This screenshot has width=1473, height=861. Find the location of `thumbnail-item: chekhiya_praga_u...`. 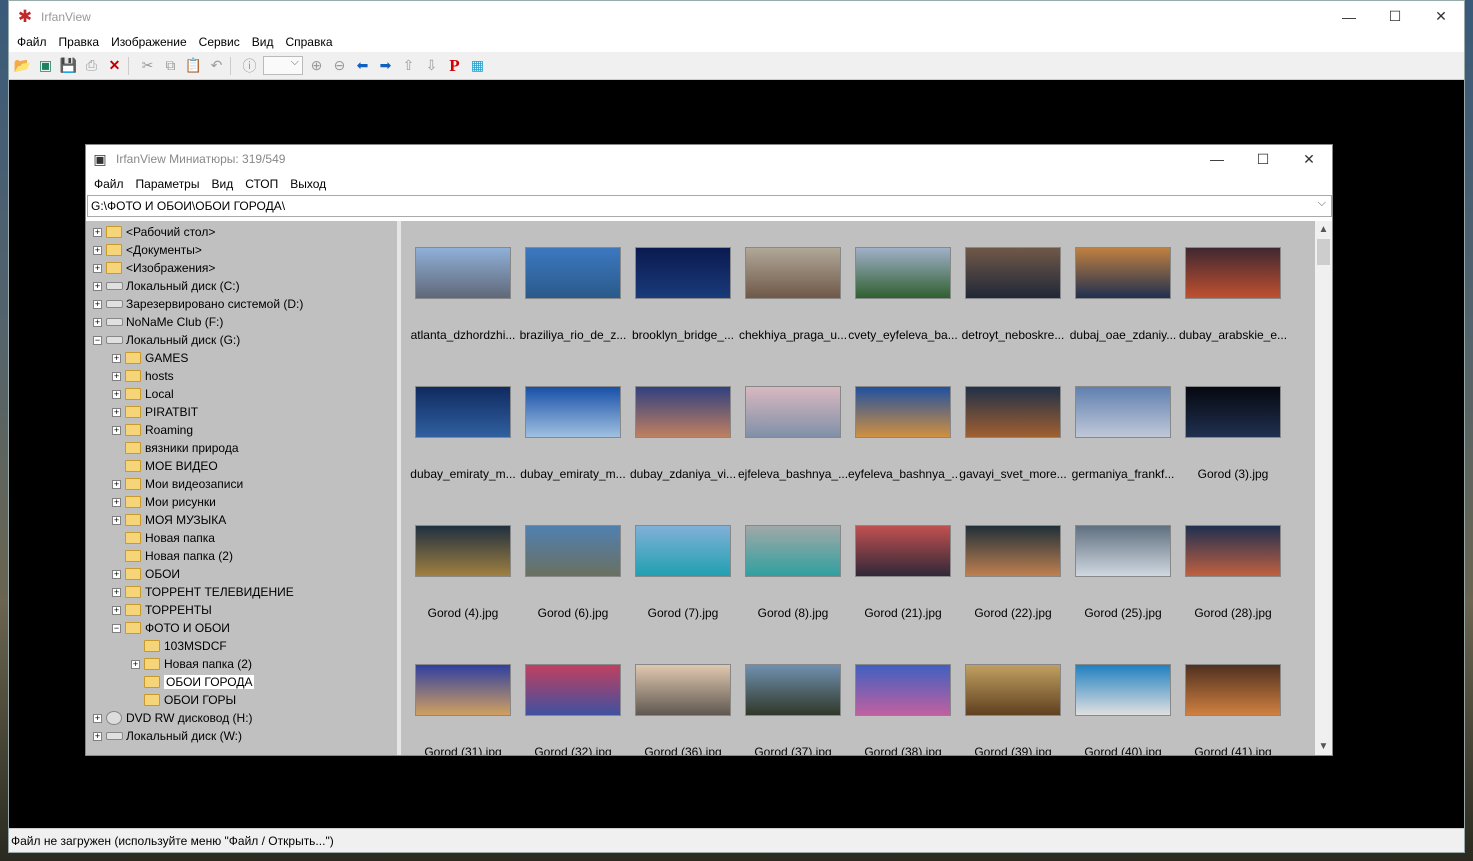

thumbnail-item: chekhiya_praga_u... is located at coordinates (793, 316).